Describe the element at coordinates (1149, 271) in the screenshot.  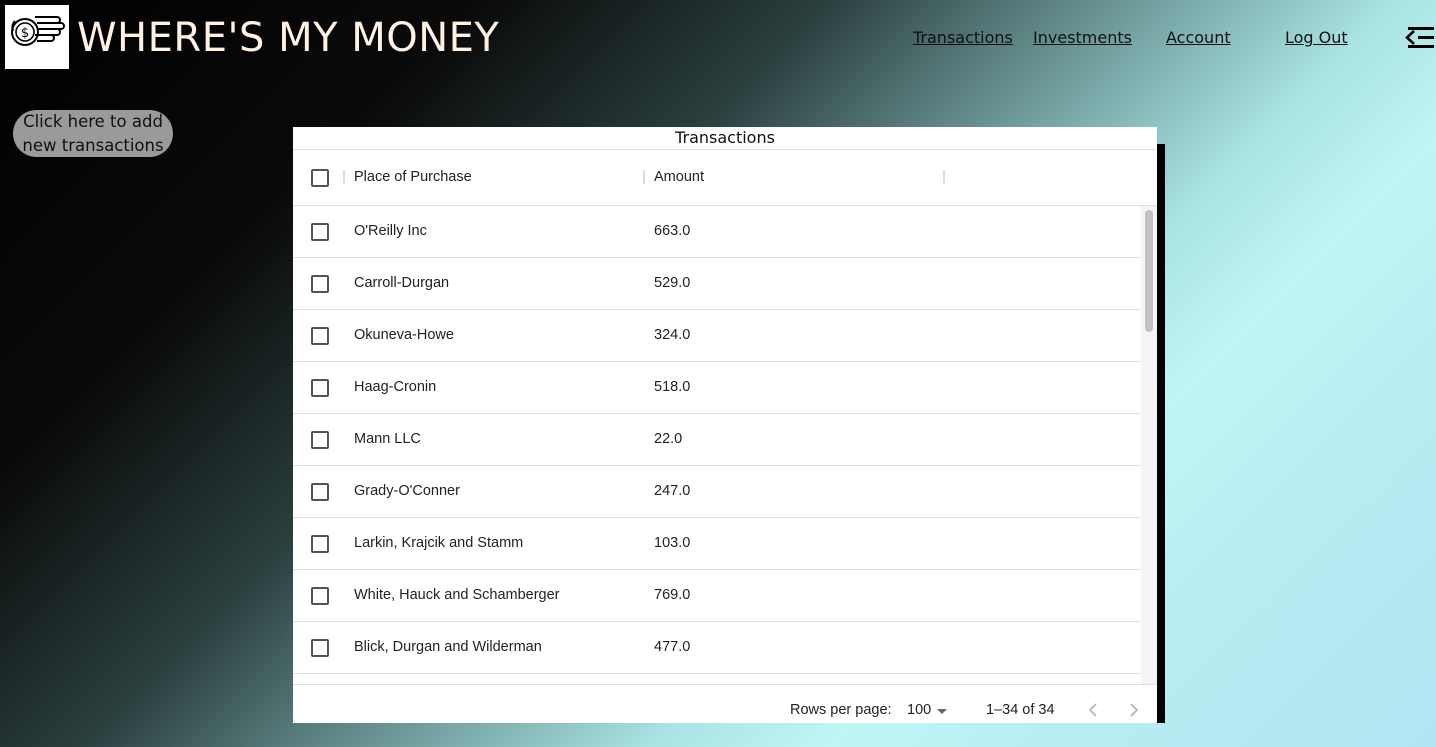
I see `scrollbar-thumb` at that location.